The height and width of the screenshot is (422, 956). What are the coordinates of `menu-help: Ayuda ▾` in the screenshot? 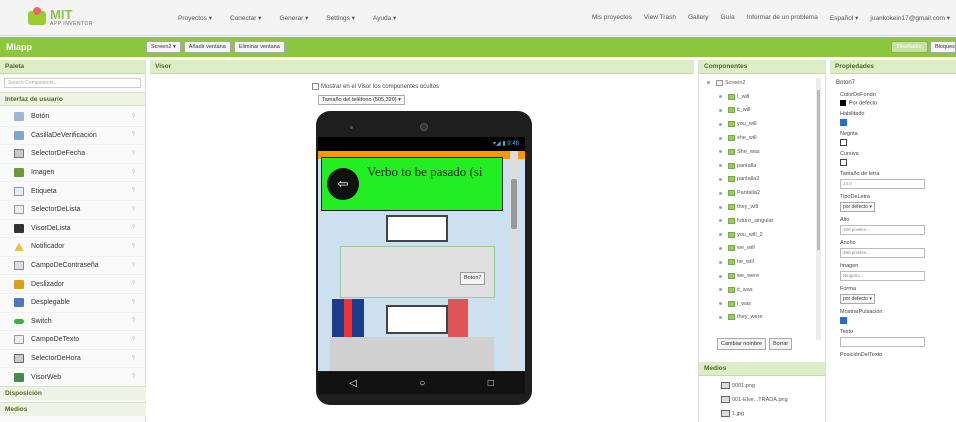 It's located at (384, 18).